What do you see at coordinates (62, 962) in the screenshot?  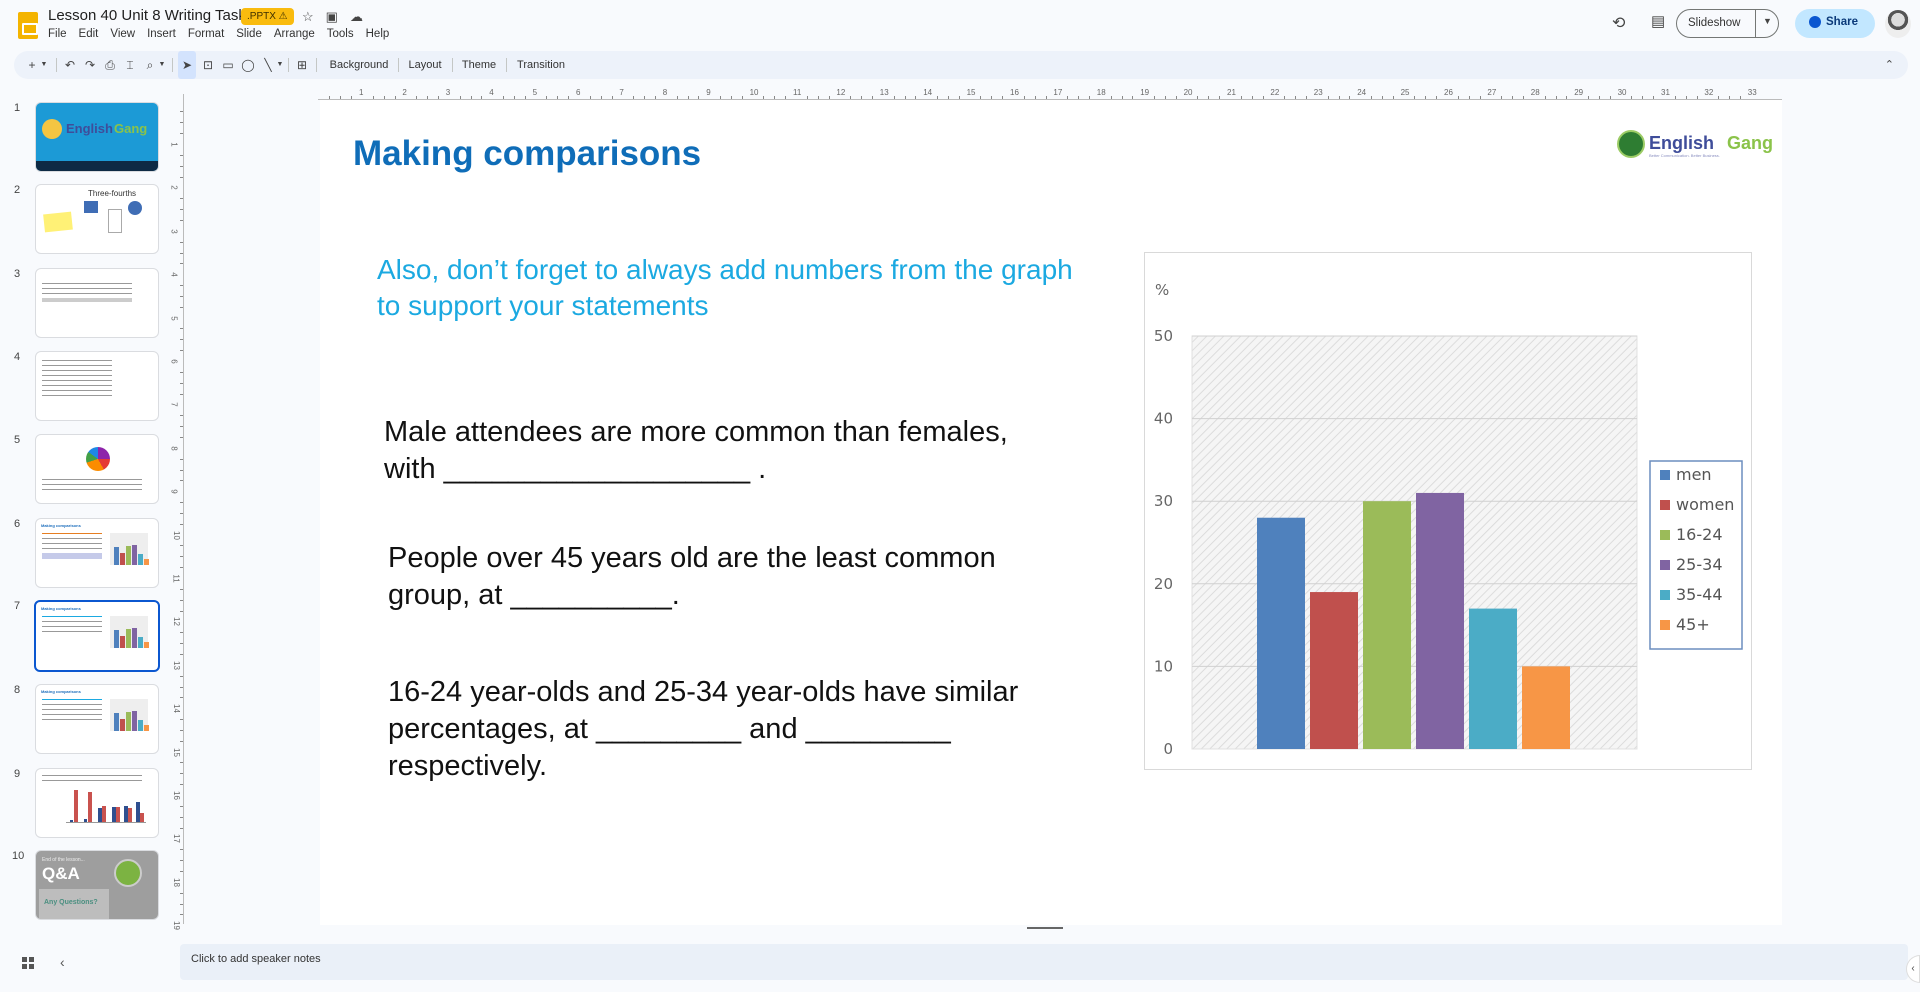 I see `collapse-filmstrip-icon: ‹` at bounding box center [62, 962].